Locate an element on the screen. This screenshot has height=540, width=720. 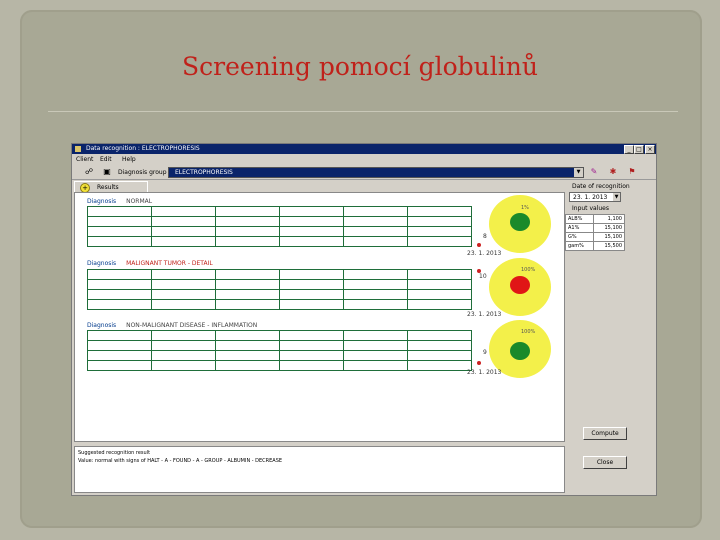
menu-edit: Edit is located at coordinates (106, 159).